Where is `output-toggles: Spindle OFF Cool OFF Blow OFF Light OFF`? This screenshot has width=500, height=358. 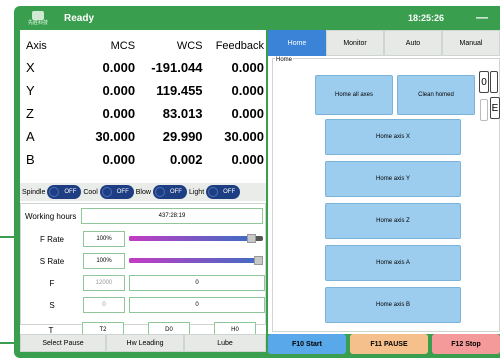
output-toggles: Spindle OFF Cool OFF Blow OFF Light OFF is located at coordinates (143, 192).